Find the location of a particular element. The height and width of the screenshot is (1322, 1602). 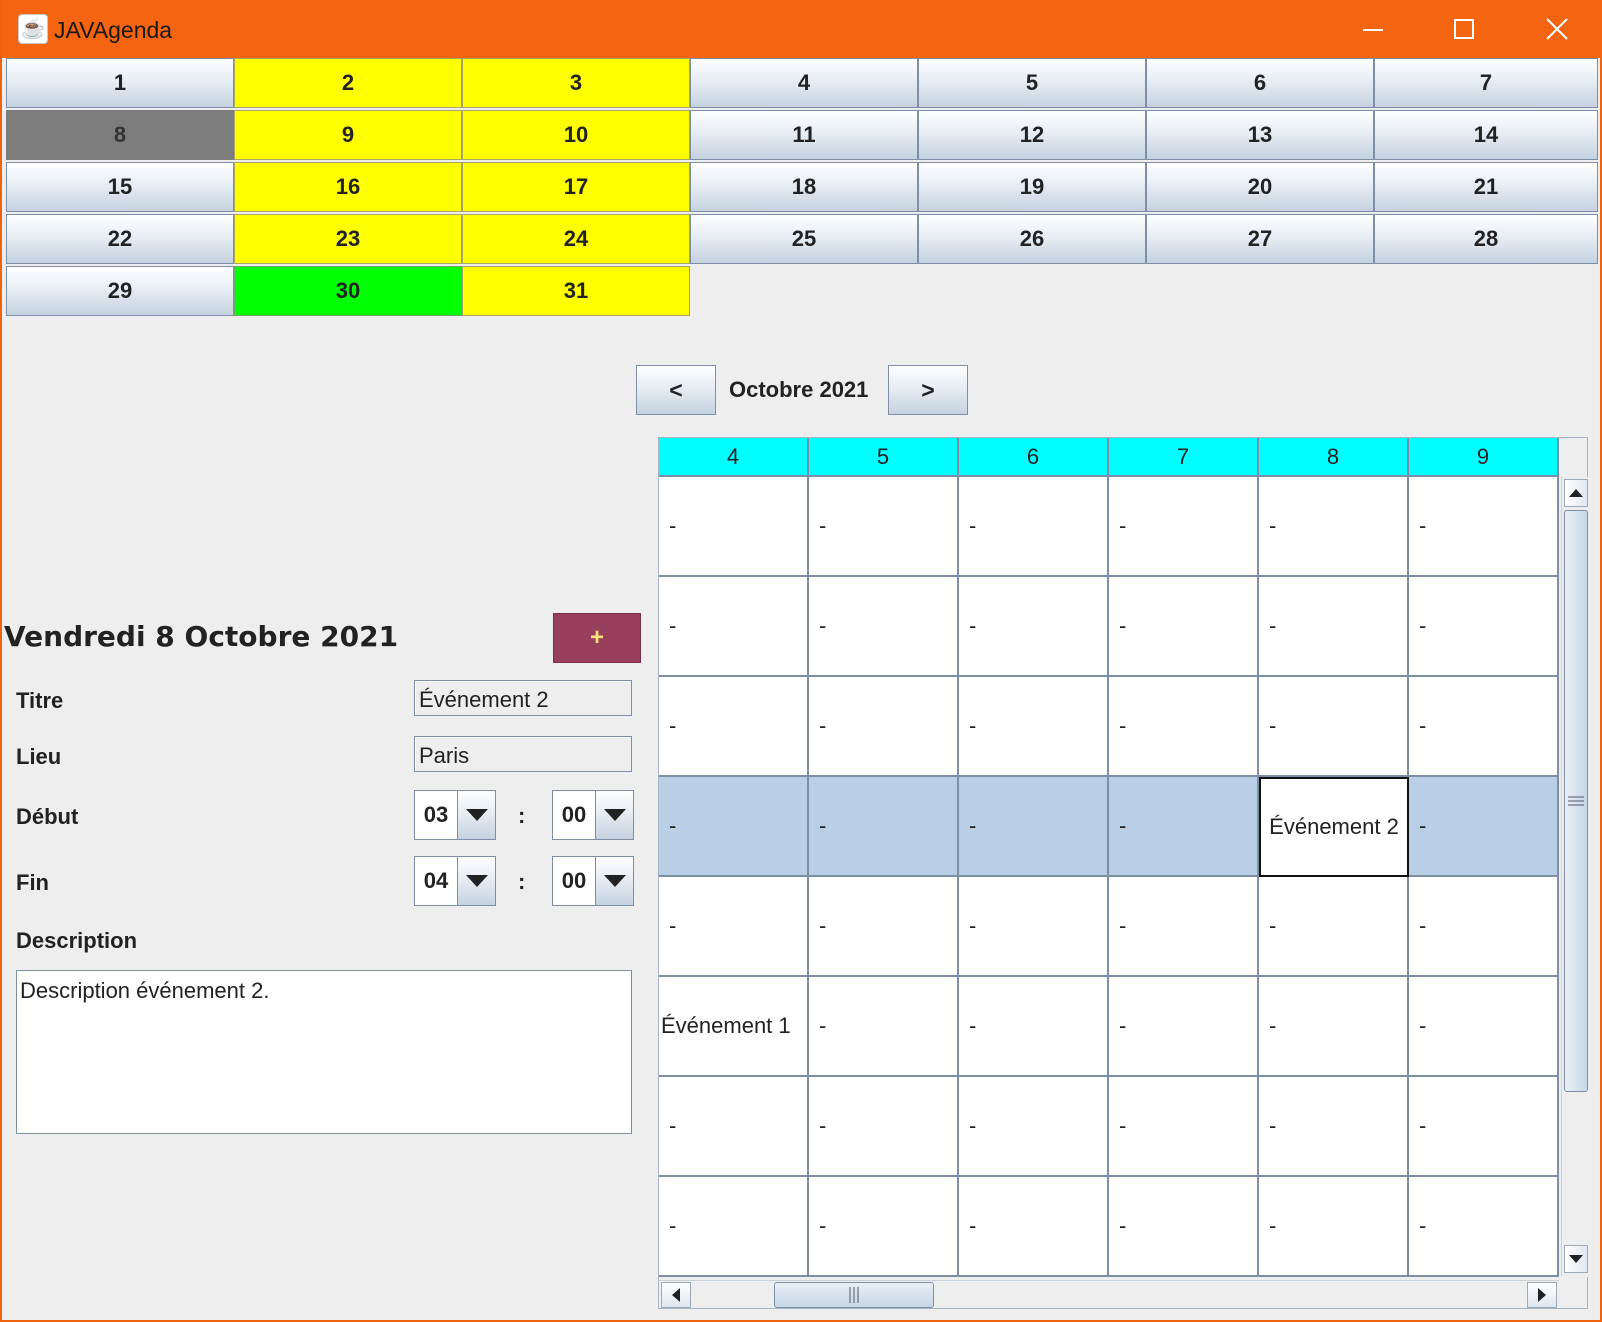

next-month-button: > is located at coordinates (928, 390).